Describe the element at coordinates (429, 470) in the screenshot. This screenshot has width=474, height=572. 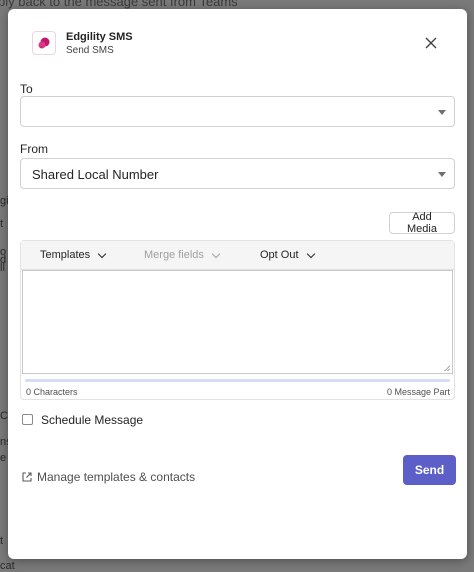
I see `send-button: Send` at that location.